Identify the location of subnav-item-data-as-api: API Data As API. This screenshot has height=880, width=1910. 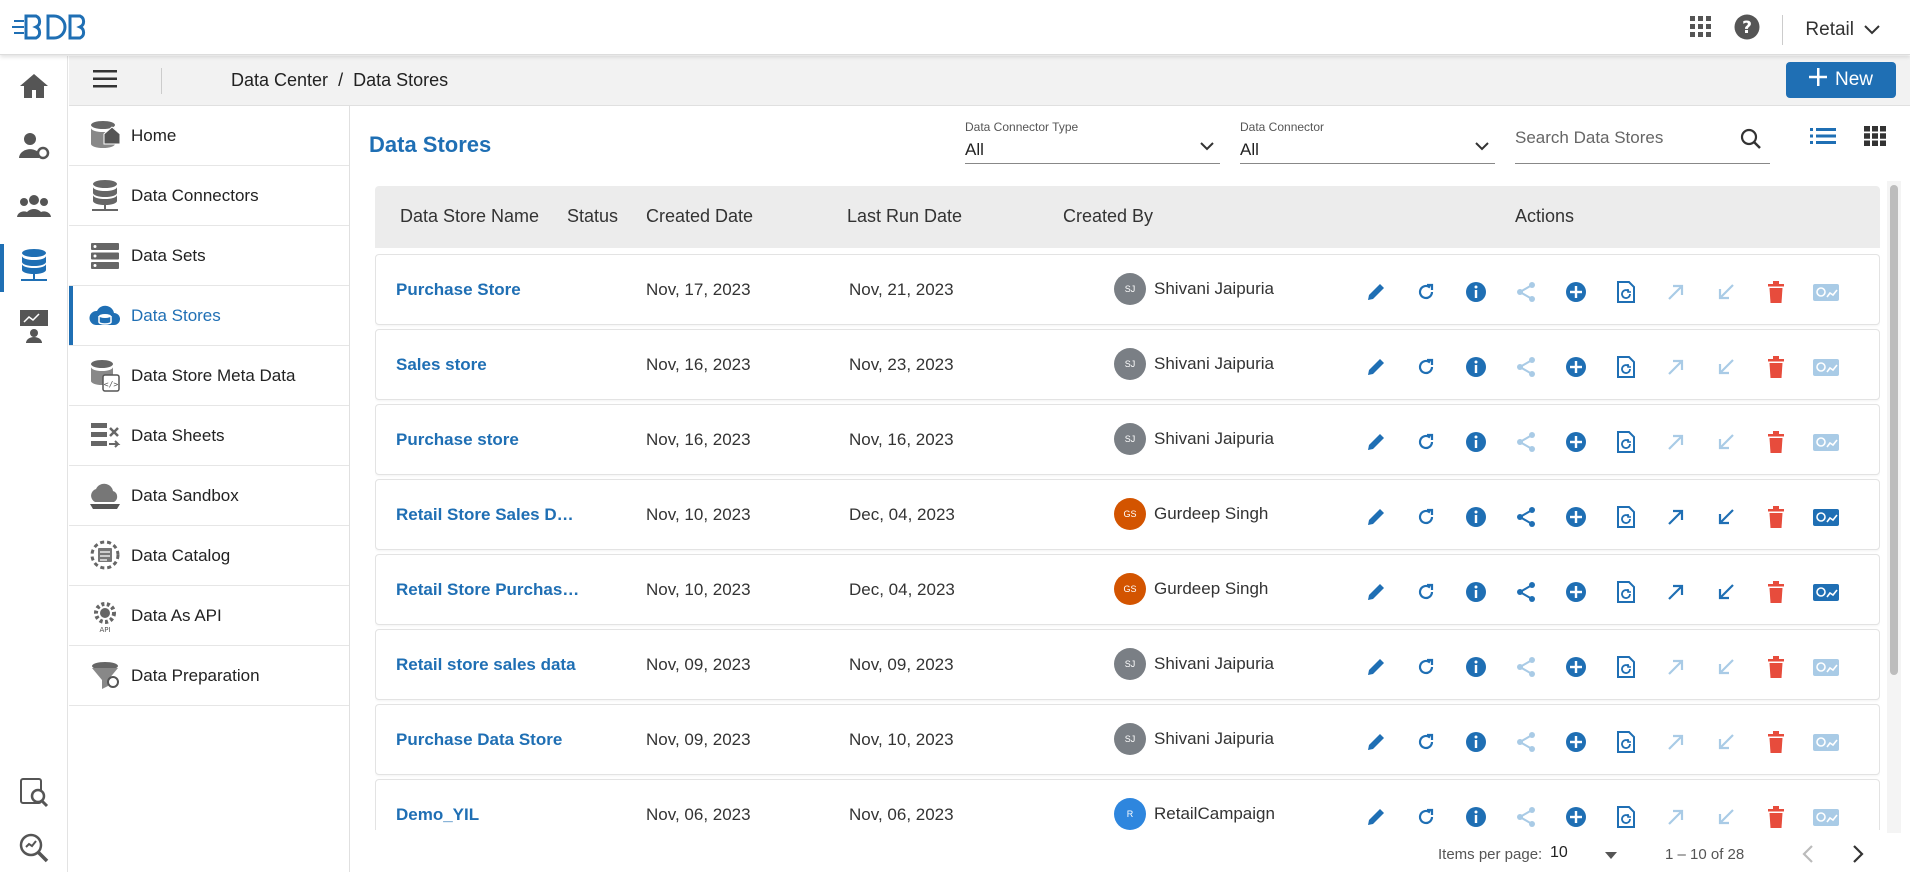
(209, 616).